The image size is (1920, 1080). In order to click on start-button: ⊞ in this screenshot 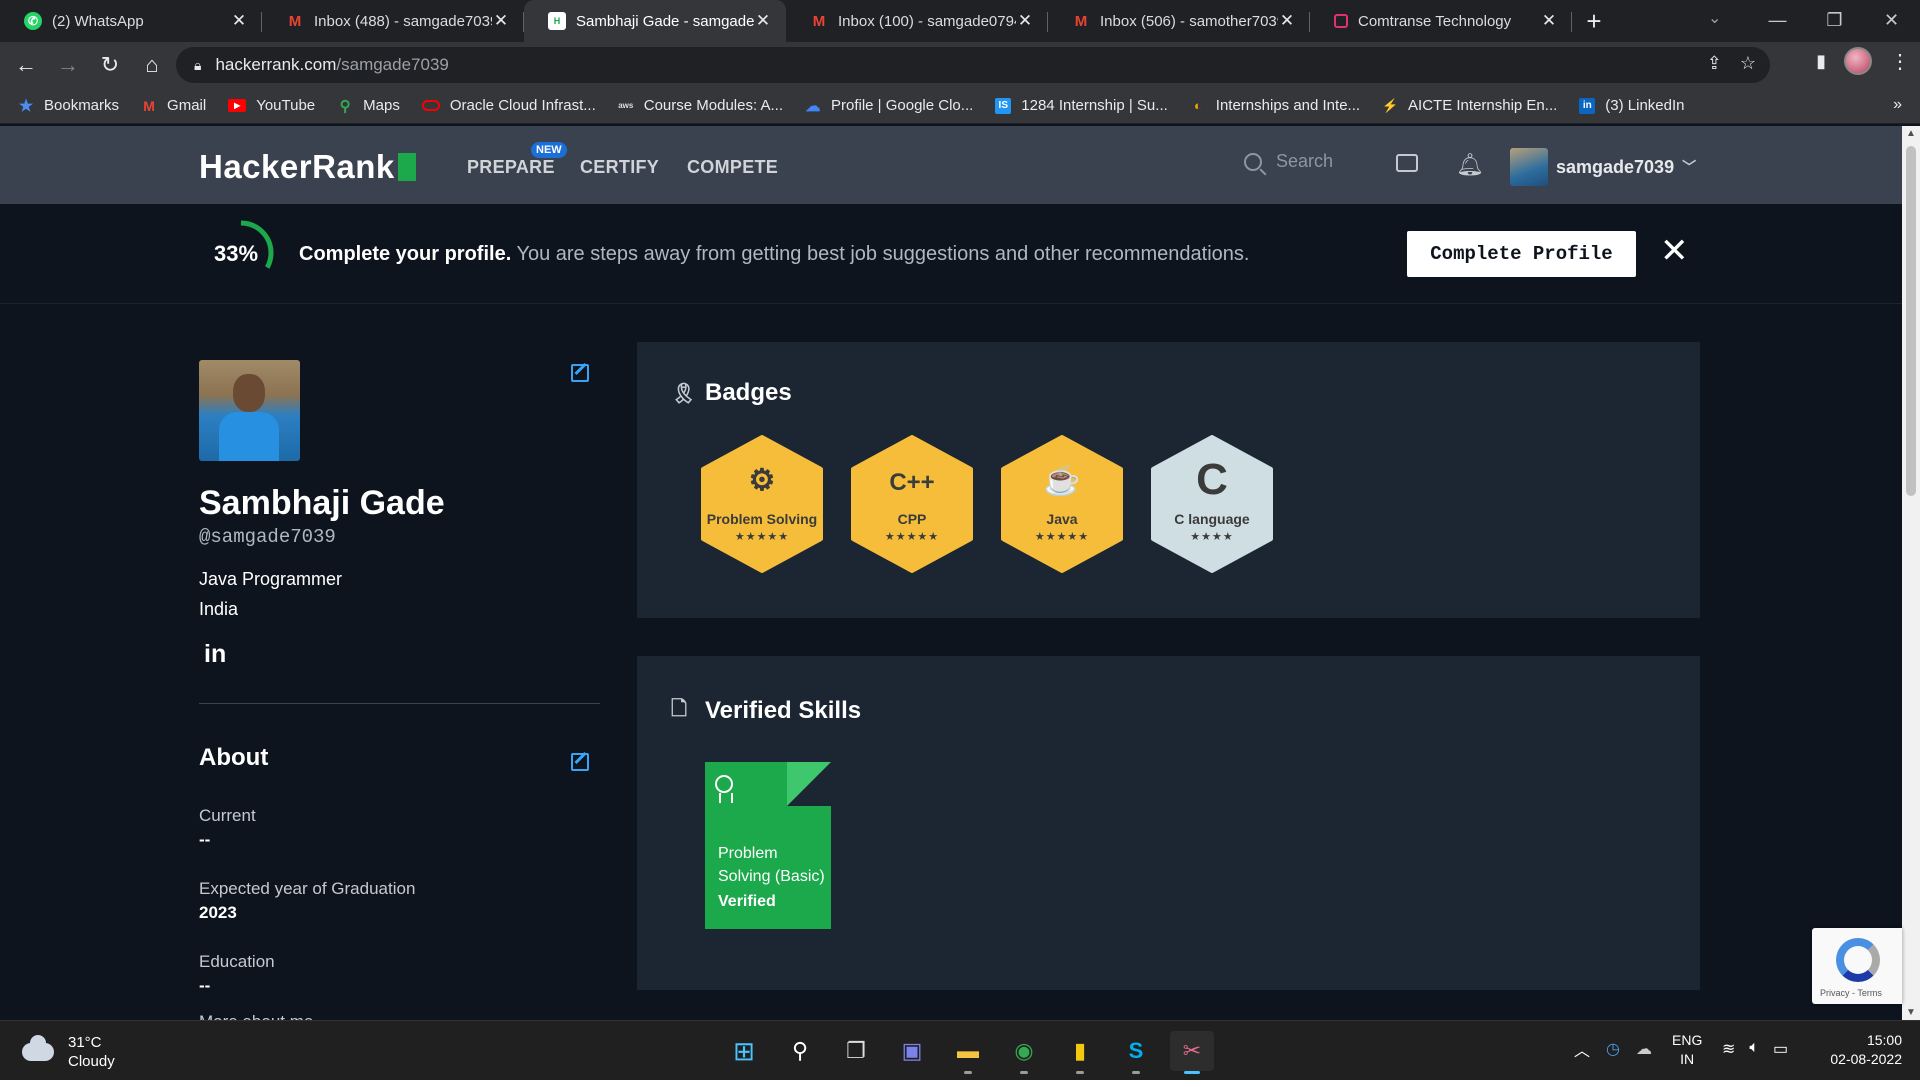, I will do `click(744, 1051)`.